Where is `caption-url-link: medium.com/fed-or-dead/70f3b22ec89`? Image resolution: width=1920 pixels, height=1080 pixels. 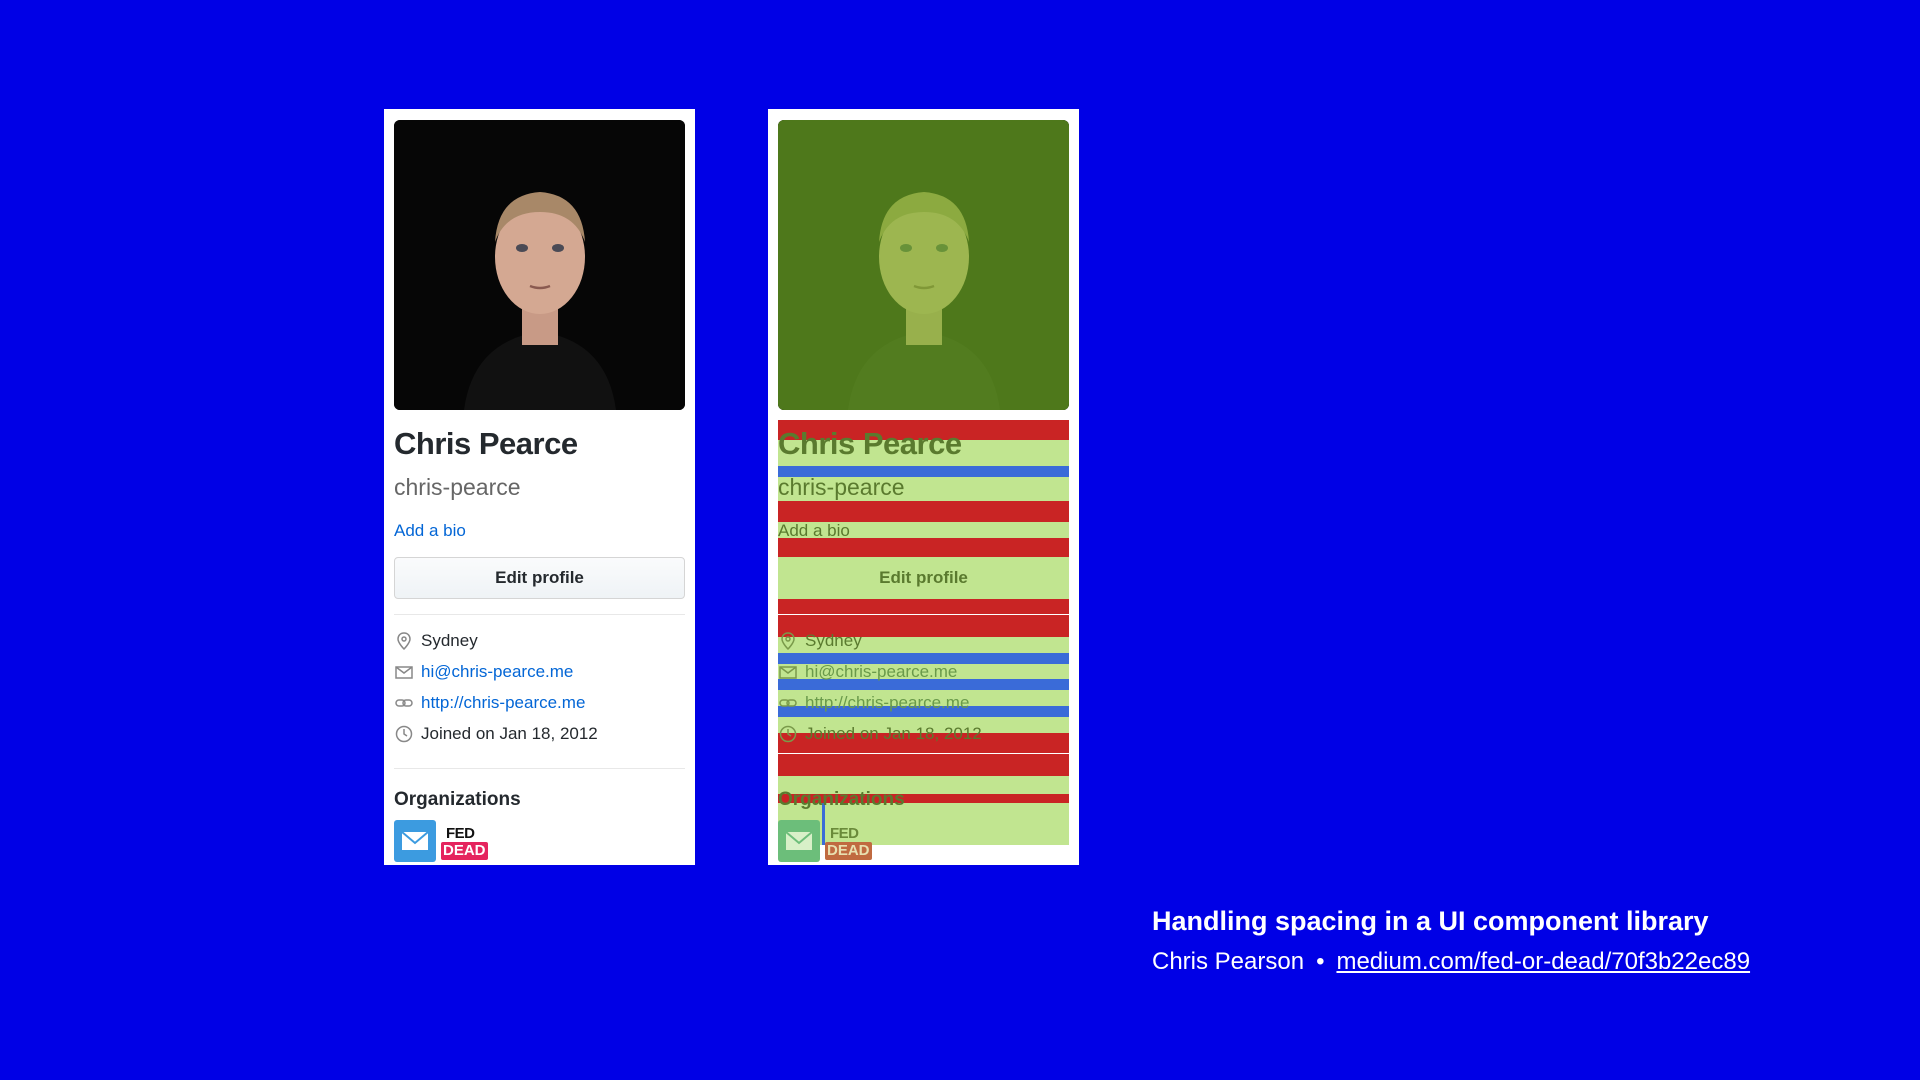 caption-url-link: medium.com/fed-or-dead/70f3b22ec89 is located at coordinates (1543, 961).